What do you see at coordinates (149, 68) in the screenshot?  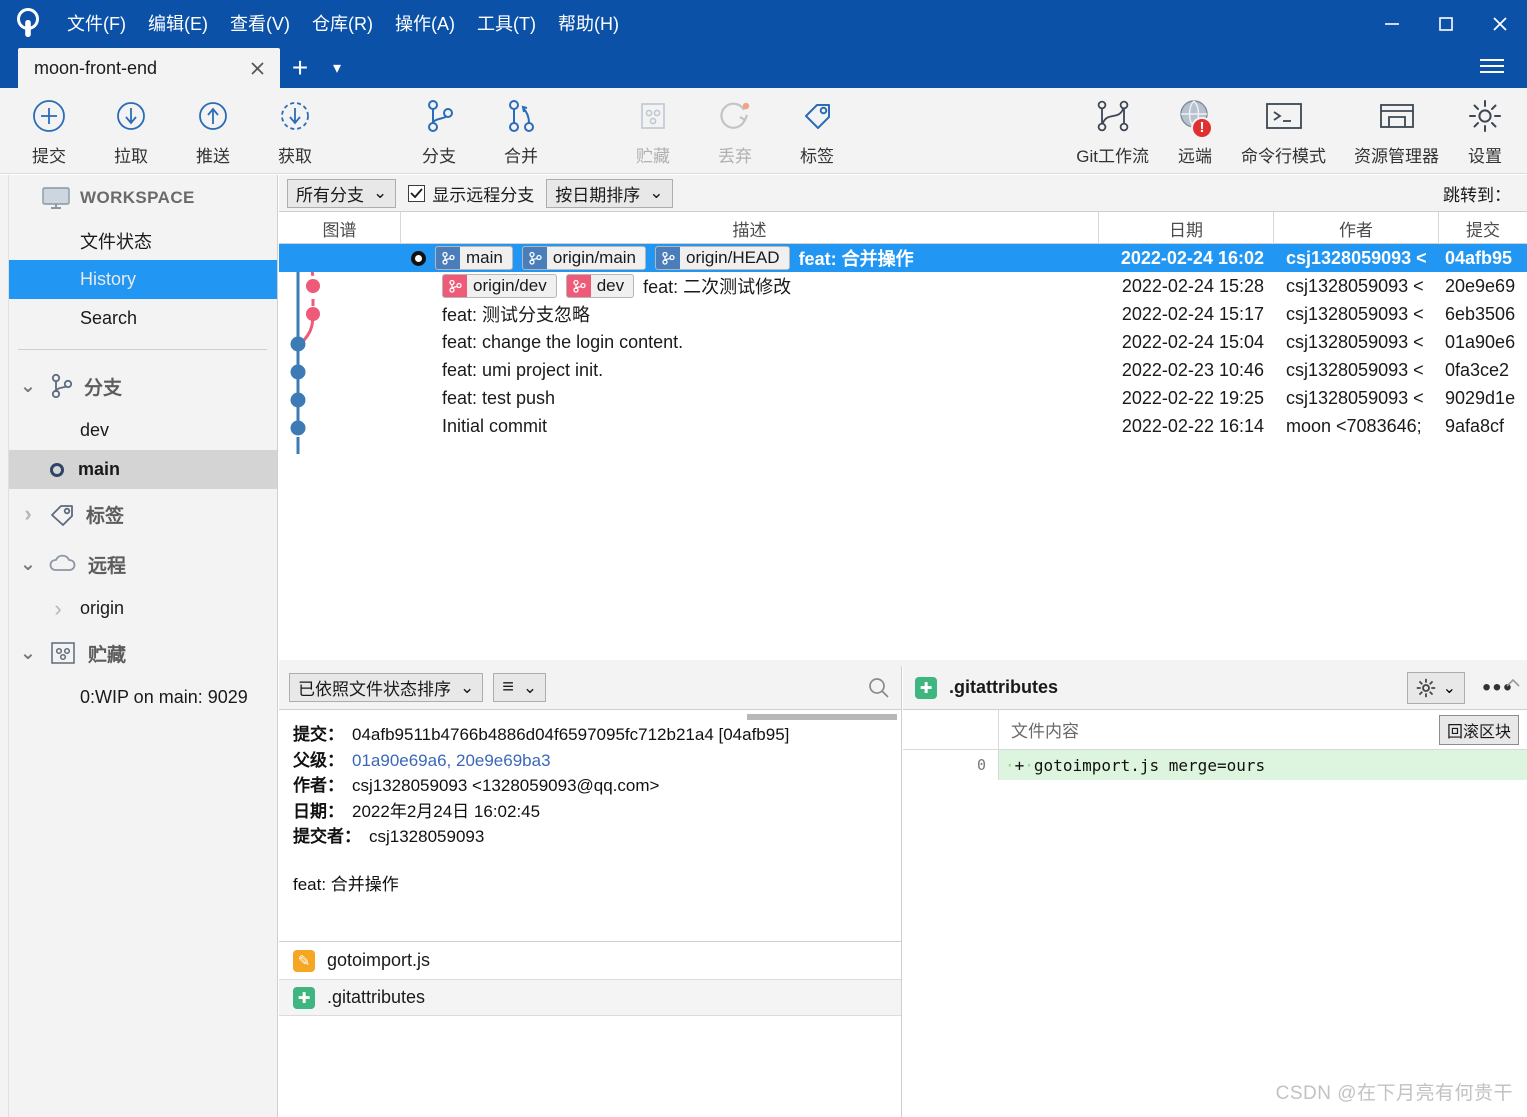 I see `tab-moon-front-end: moon-front-end` at bounding box center [149, 68].